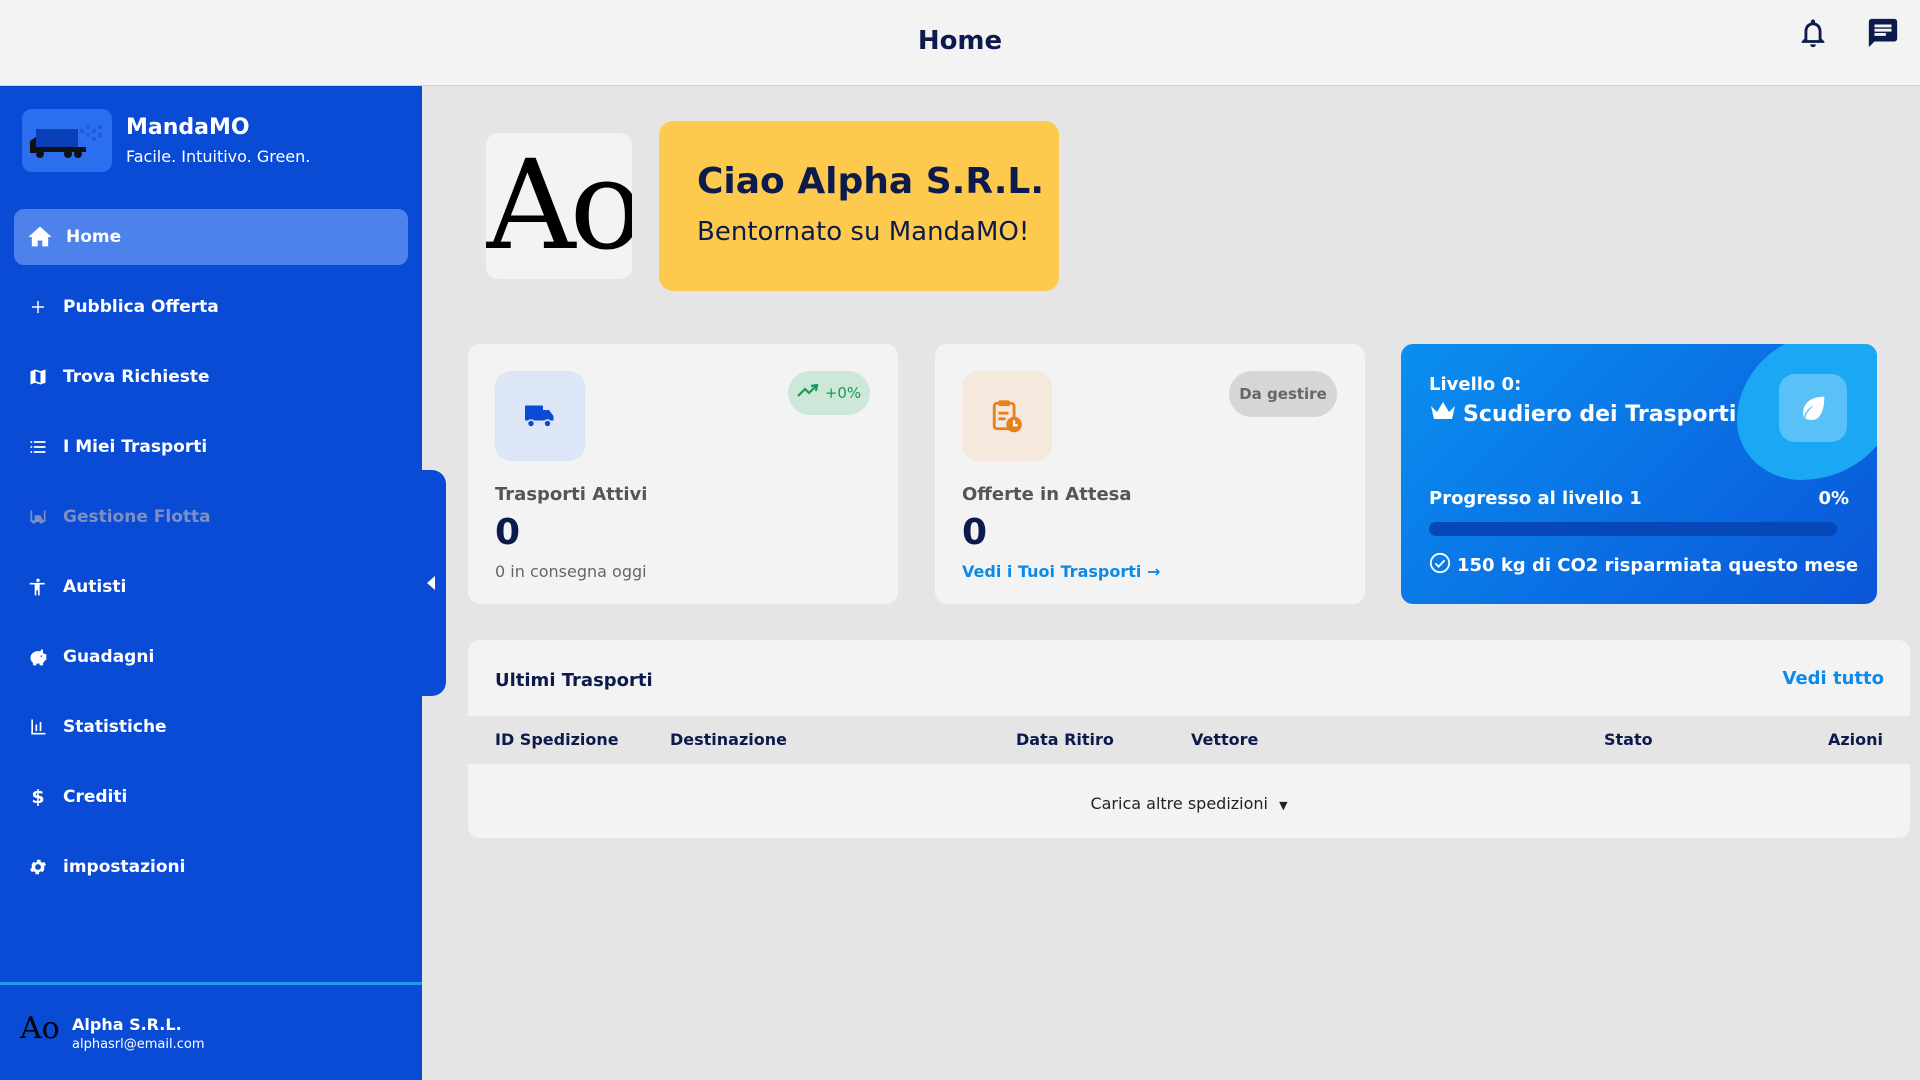 The height and width of the screenshot is (1080, 1920). Describe the element at coordinates (571, 571) in the screenshot. I see `stat-subtext: 0 in consegna oggi` at that location.